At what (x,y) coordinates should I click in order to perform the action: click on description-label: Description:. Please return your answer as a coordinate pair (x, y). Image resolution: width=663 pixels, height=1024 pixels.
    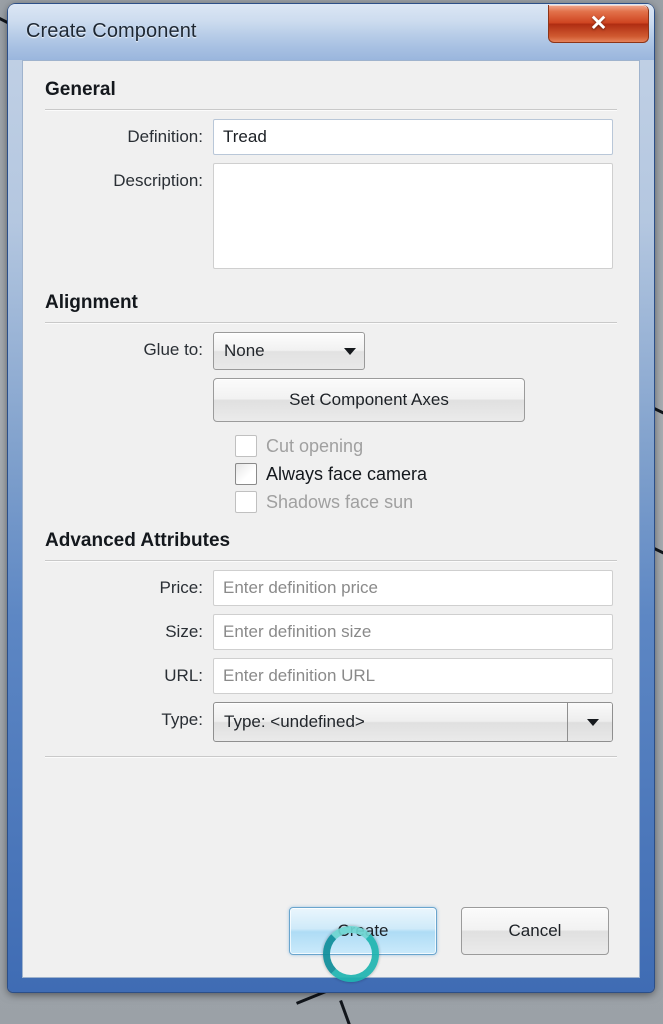
    Looking at the image, I should click on (158, 180).